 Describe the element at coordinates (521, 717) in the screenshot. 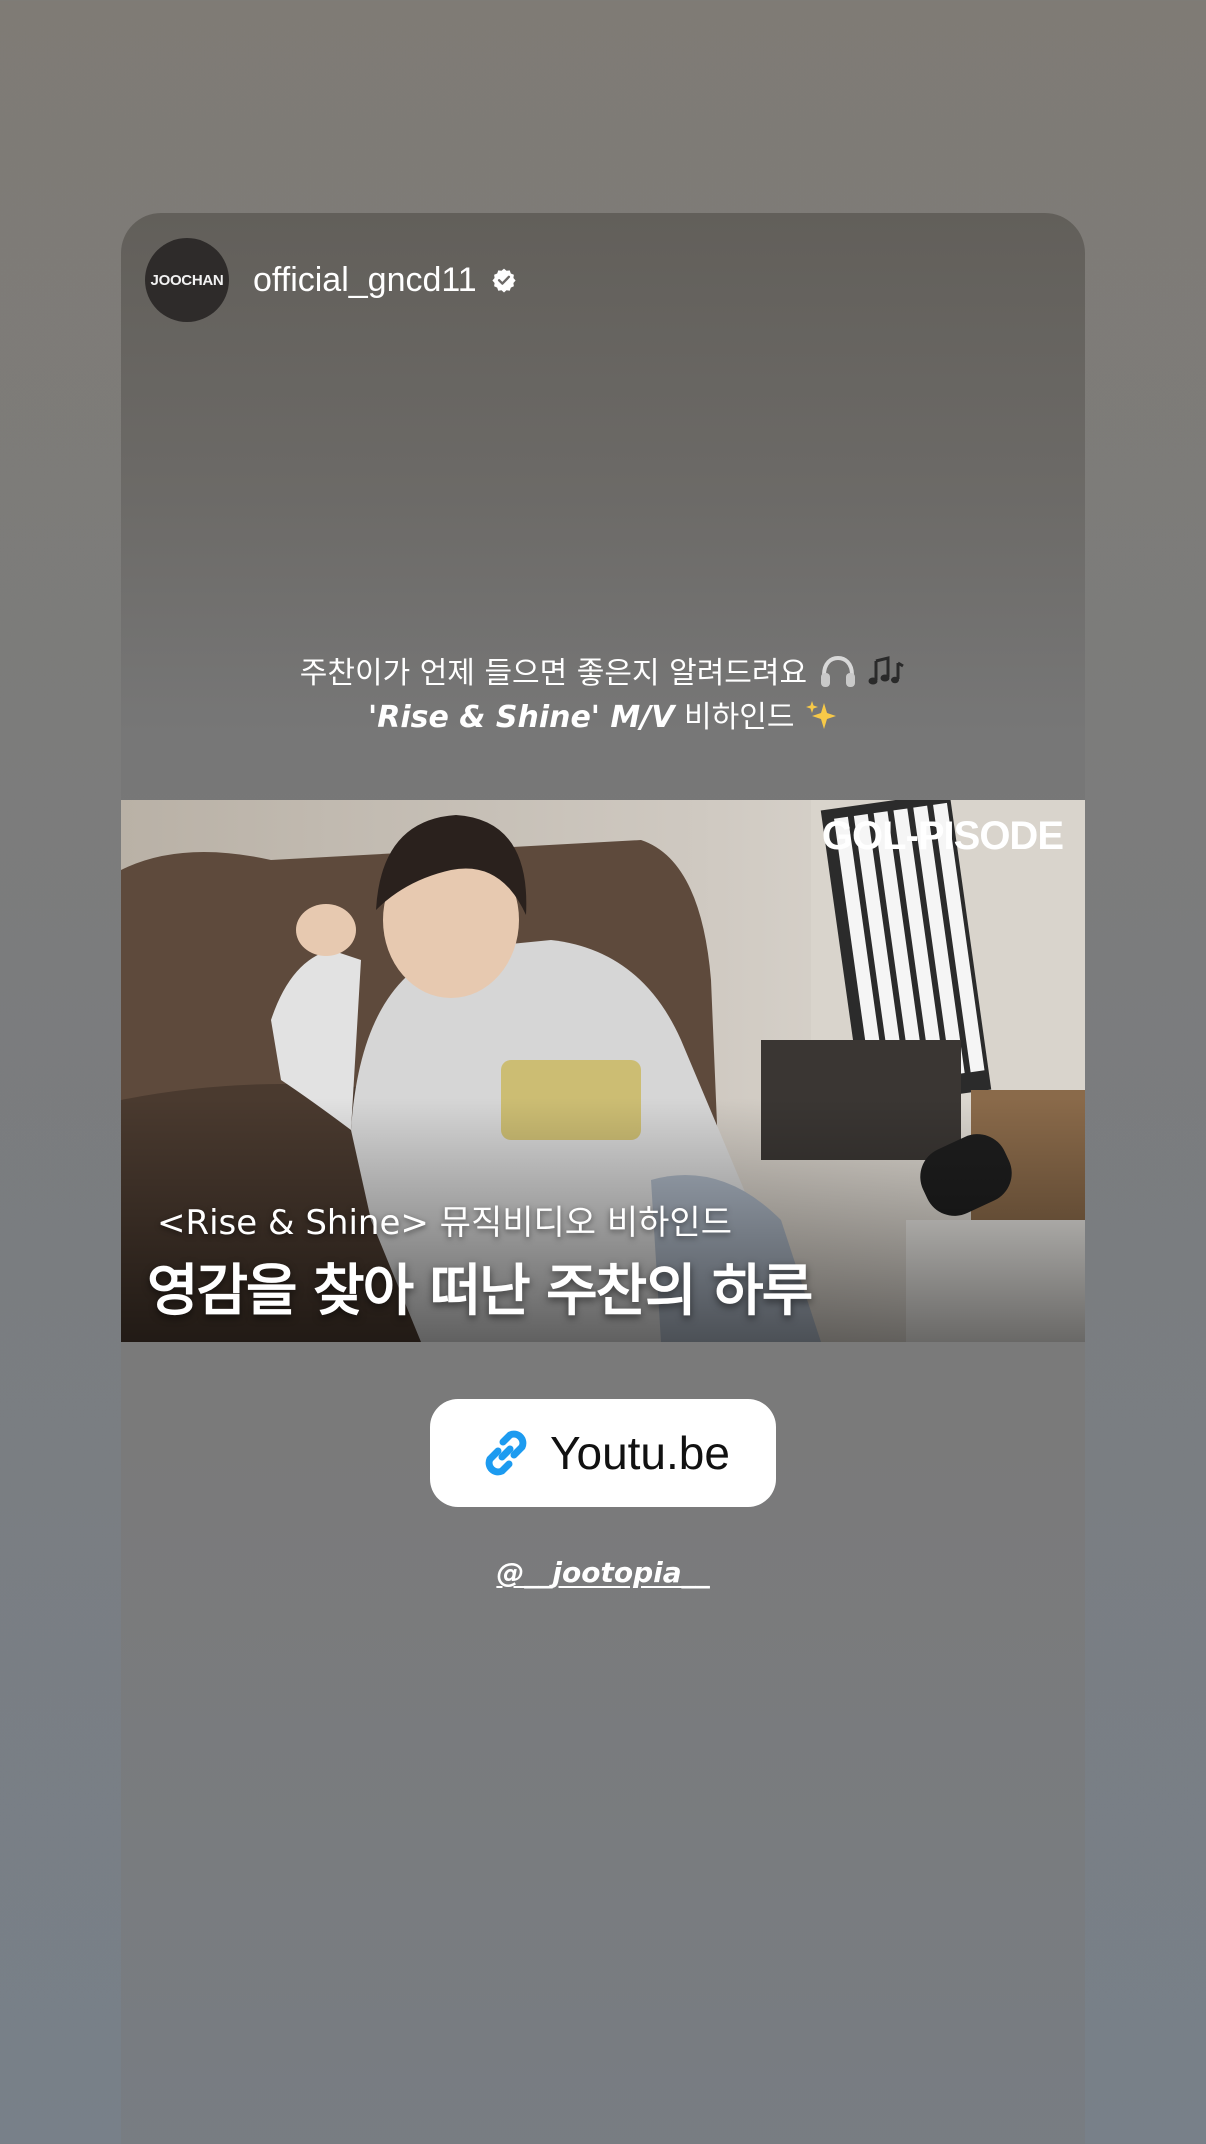

I see `caption-title: 'Rise & Shine' M/V` at that location.